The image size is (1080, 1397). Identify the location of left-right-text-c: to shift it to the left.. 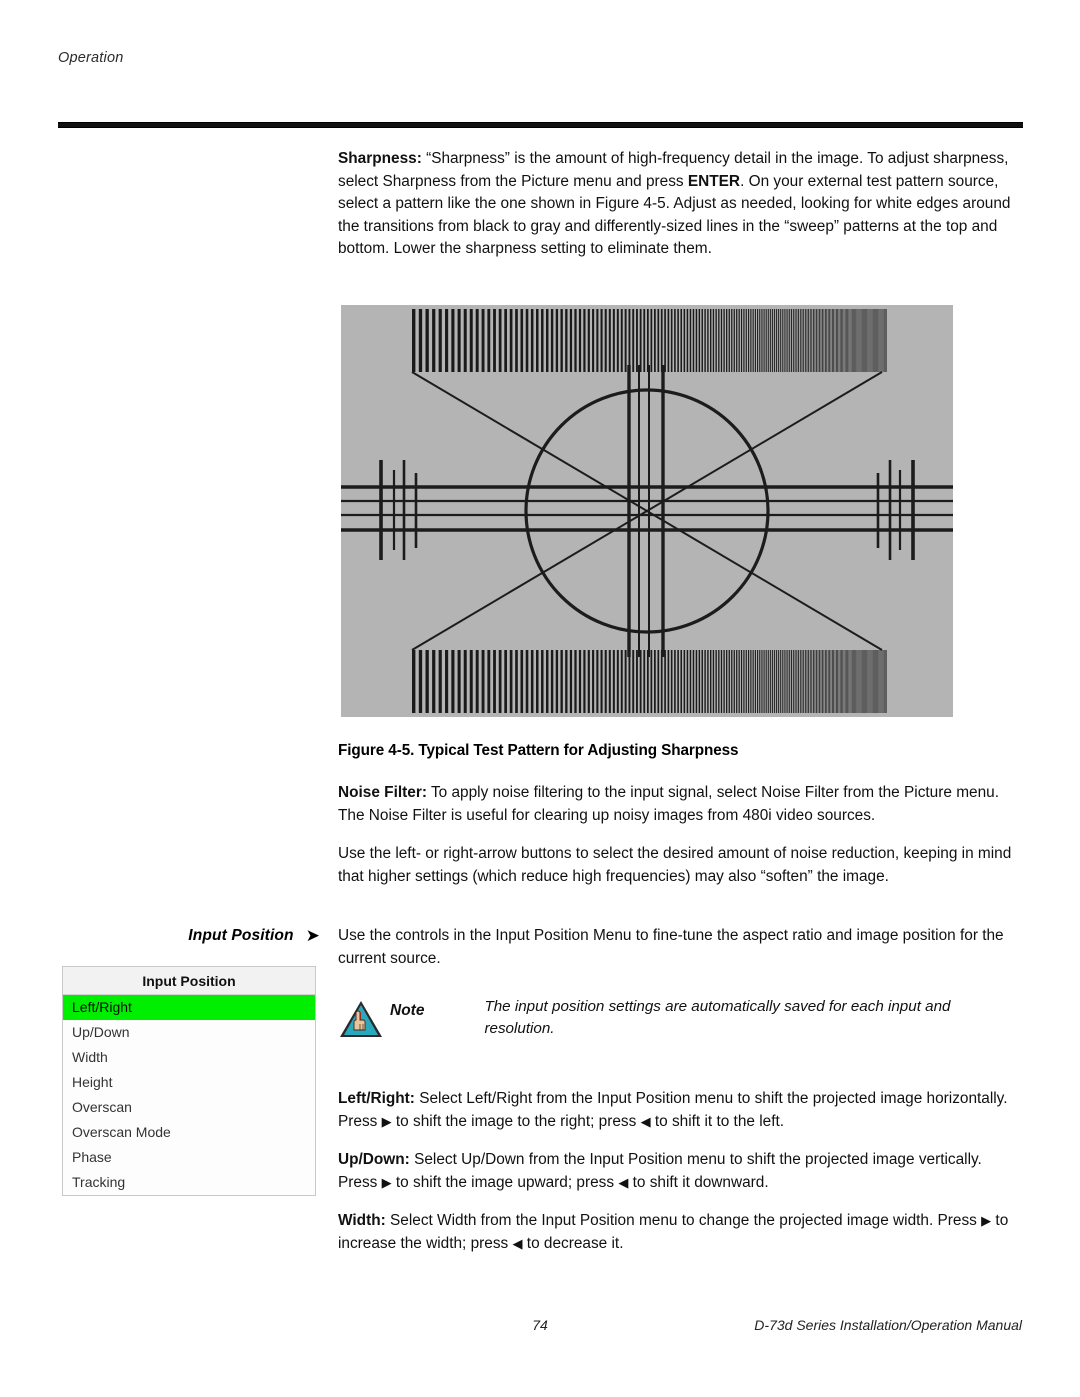
(717, 1121).